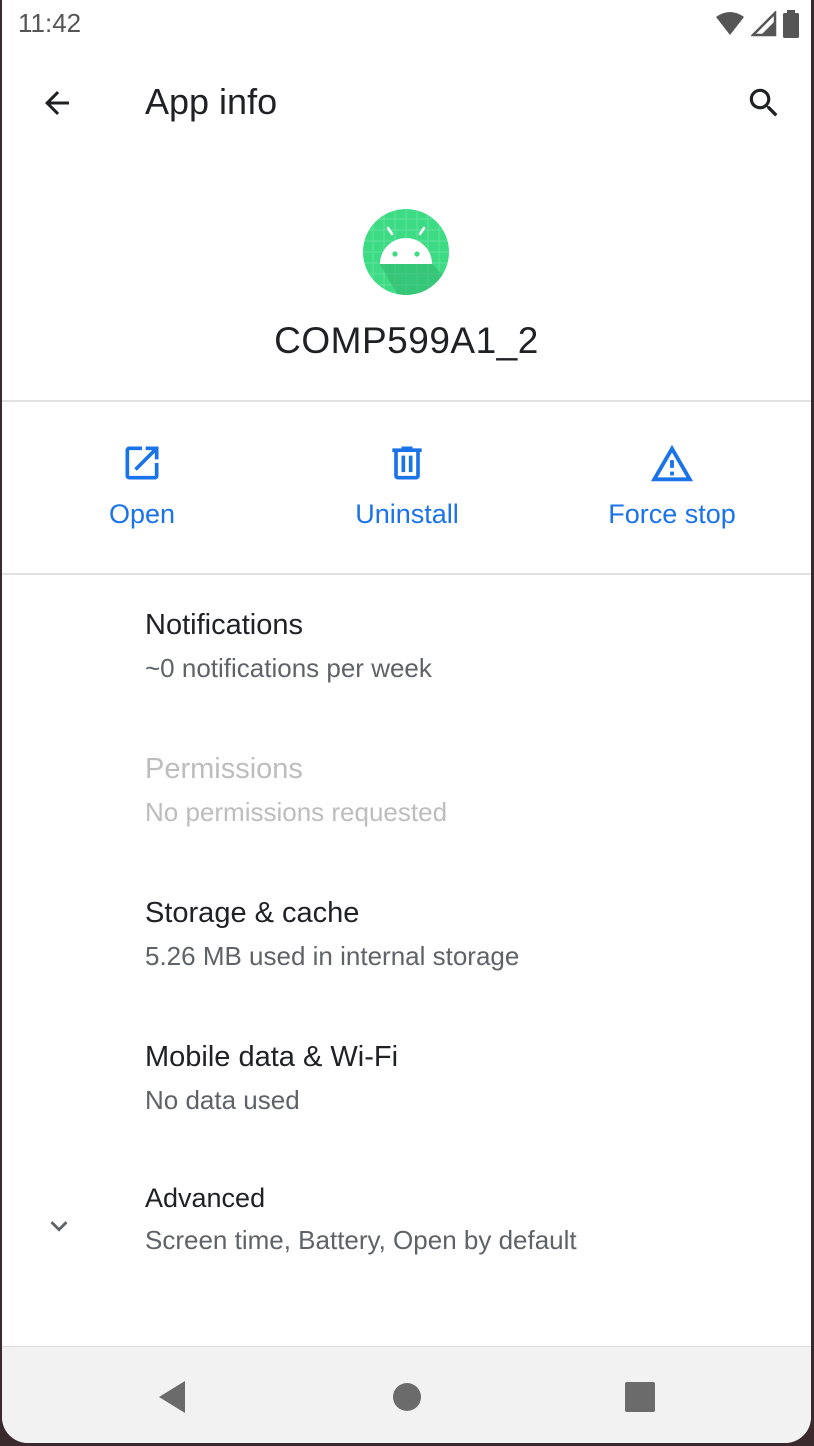 The height and width of the screenshot is (1446, 814). What do you see at coordinates (296, 812) in the screenshot?
I see `pref-summary: No permissions requested` at bounding box center [296, 812].